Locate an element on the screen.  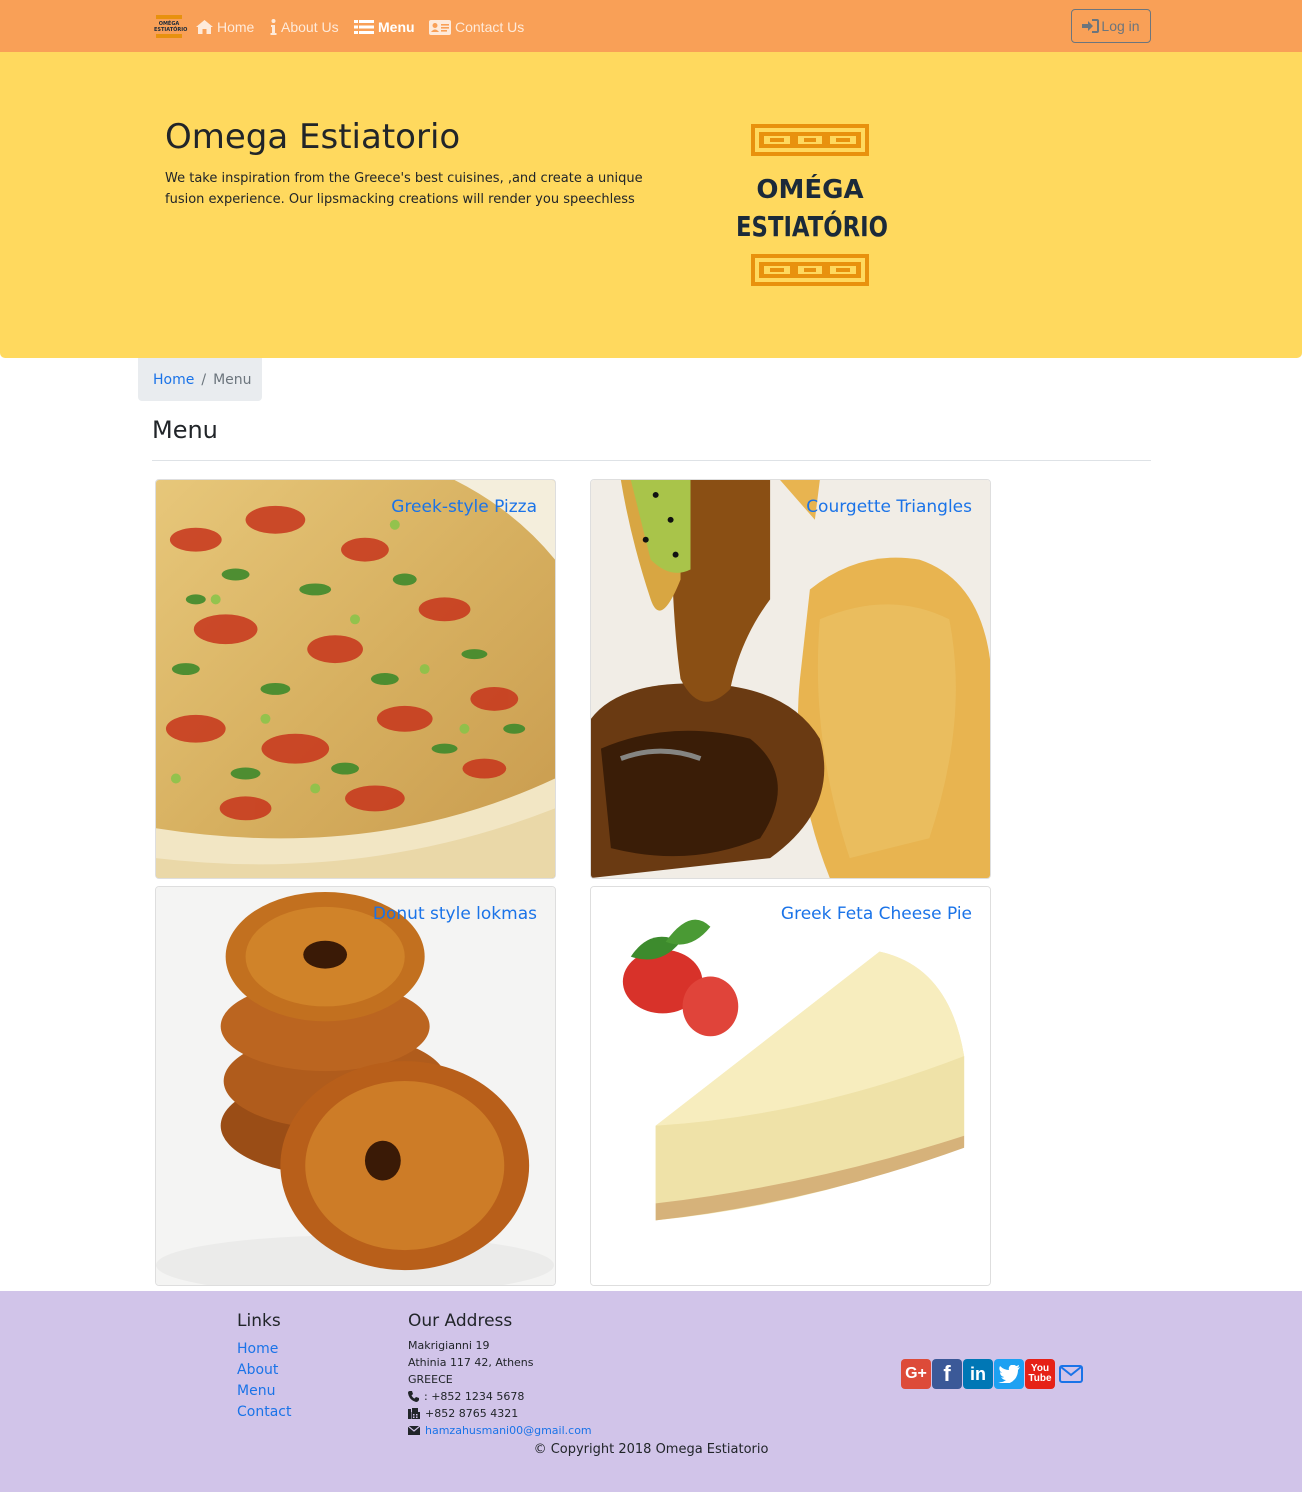
footer-address-heading: Our Address is located at coordinates (460, 1321).